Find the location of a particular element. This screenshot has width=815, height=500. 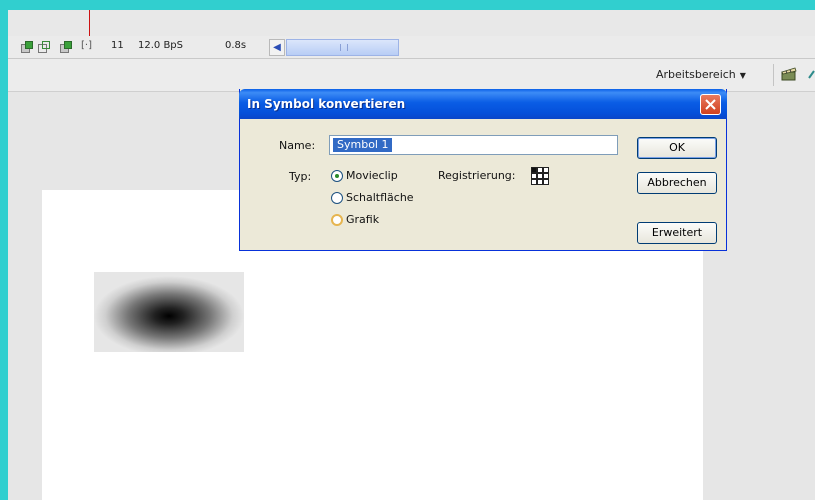

cancel-button: Abbrechen is located at coordinates (677, 183).